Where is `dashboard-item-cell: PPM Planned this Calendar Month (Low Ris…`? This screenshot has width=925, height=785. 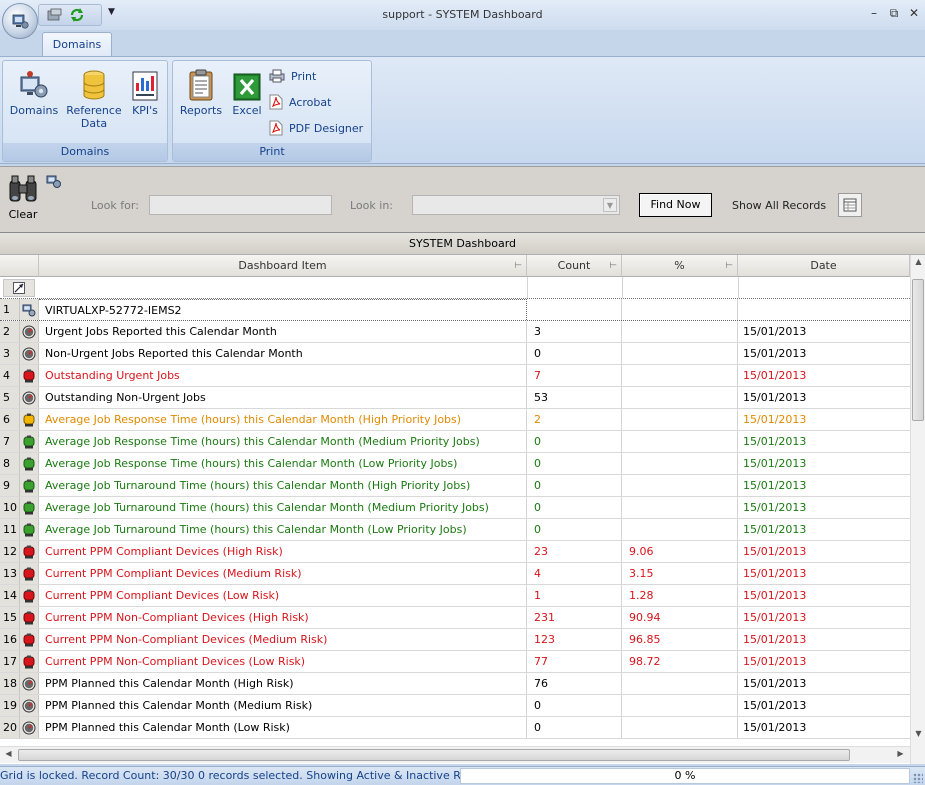 dashboard-item-cell: PPM Planned this Calendar Month (Low Ris… is located at coordinates (283, 727).